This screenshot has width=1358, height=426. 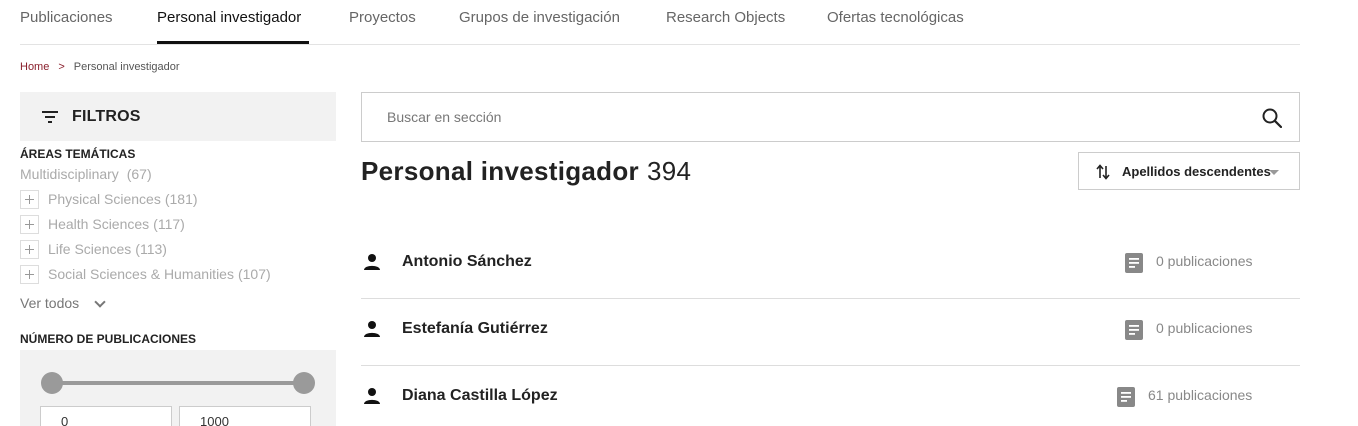 I want to click on tab-publicaciones: Publicaciones, so click(x=66, y=17).